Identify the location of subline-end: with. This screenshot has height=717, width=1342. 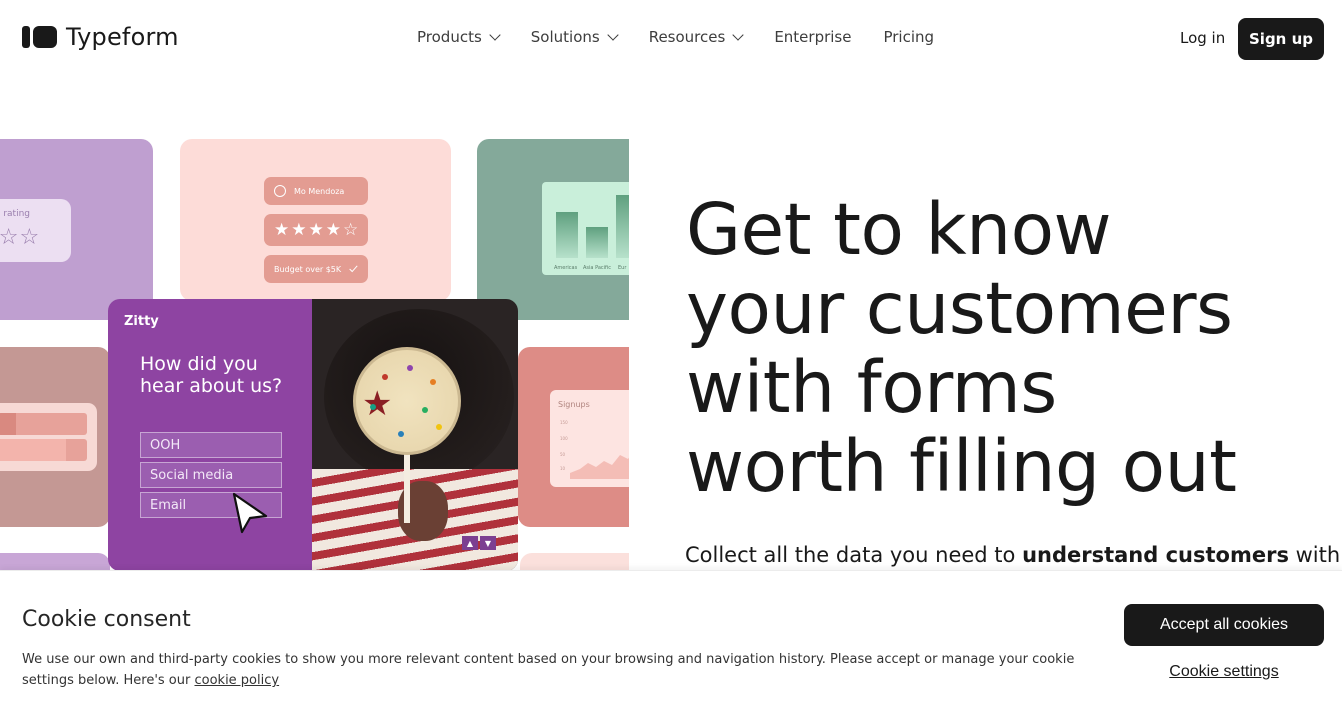
(1314, 555).